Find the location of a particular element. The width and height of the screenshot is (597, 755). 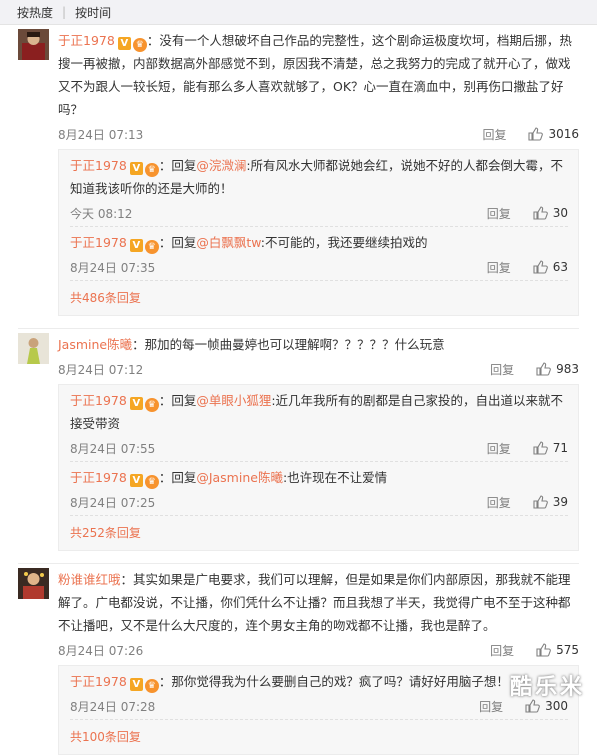

like-button: 983 is located at coordinates (557, 369).